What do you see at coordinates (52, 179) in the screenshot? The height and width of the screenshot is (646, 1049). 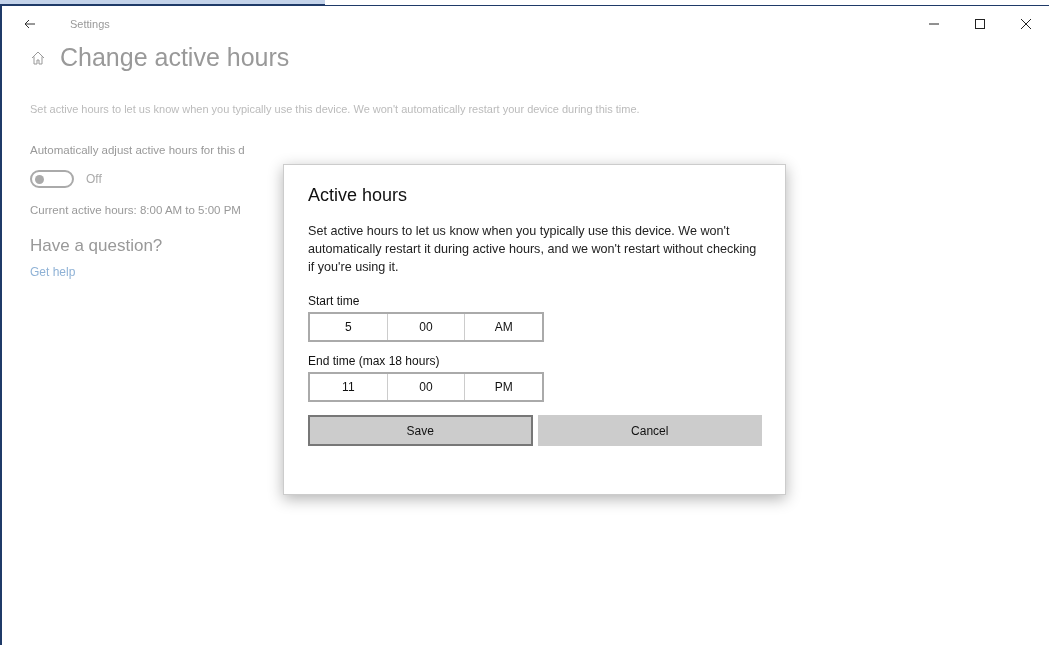 I see `auto-adjust-toggle` at bounding box center [52, 179].